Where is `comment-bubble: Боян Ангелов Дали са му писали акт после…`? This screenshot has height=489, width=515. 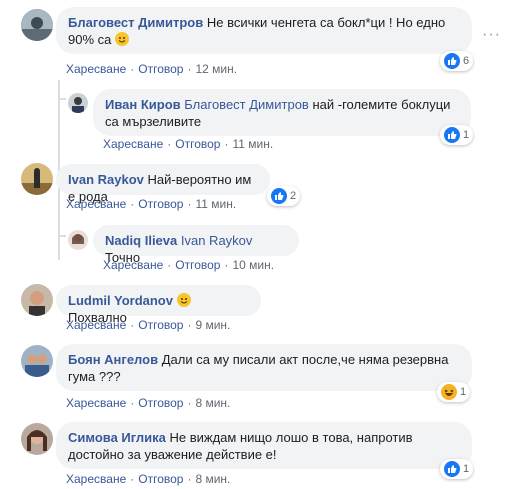
comment-bubble: Боян Ангелов Дали са му писали акт после… is located at coordinates (264, 367).